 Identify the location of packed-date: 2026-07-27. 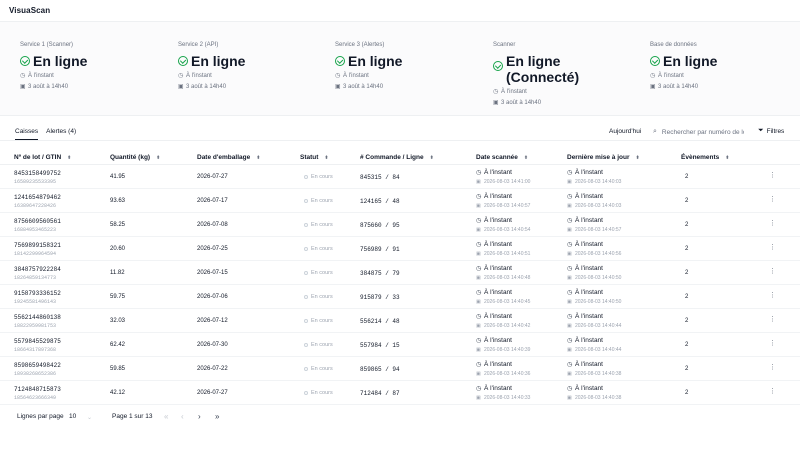
(212, 393).